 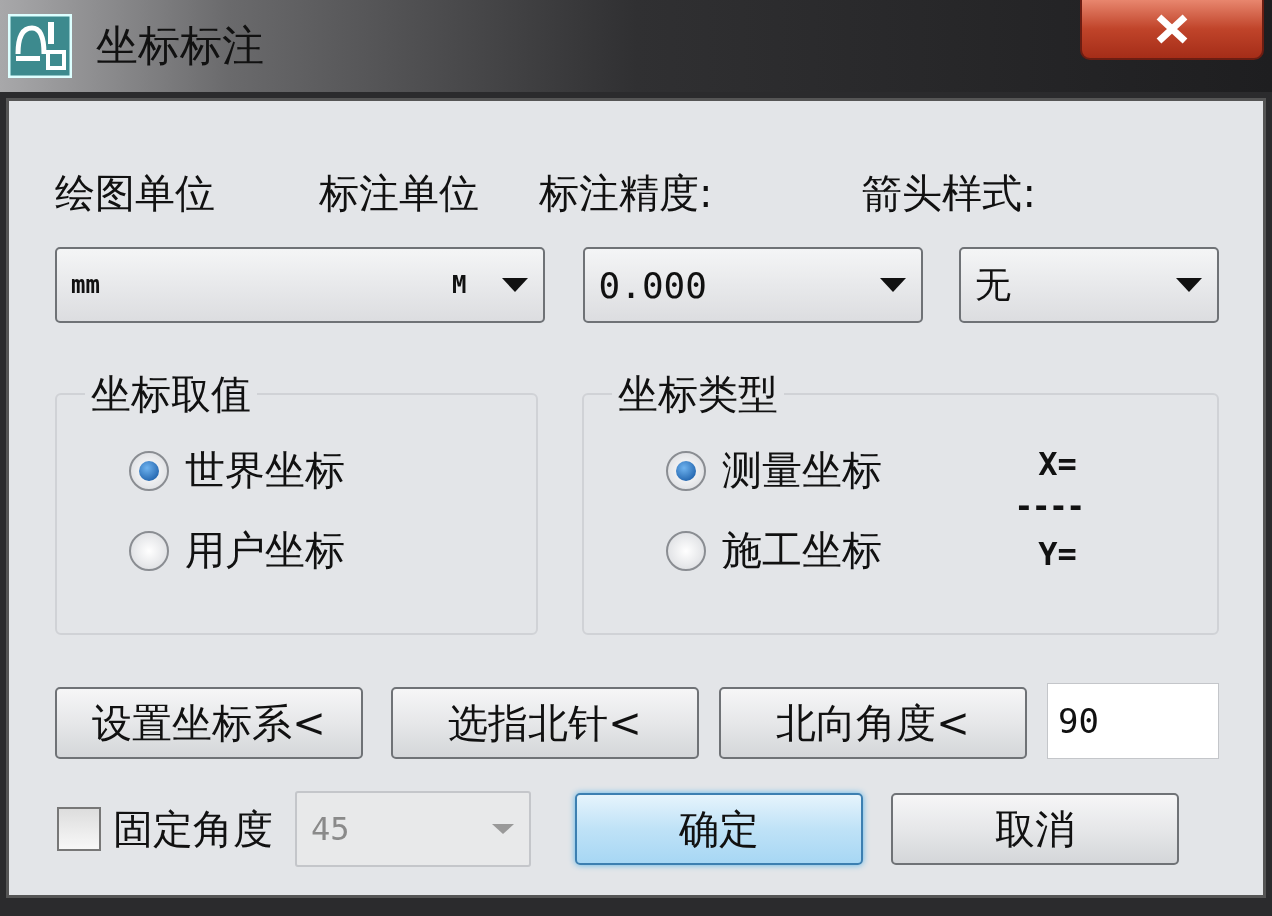 What do you see at coordinates (330, 829) in the screenshot?
I see `angle-value: 45` at bounding box center [330, 829].